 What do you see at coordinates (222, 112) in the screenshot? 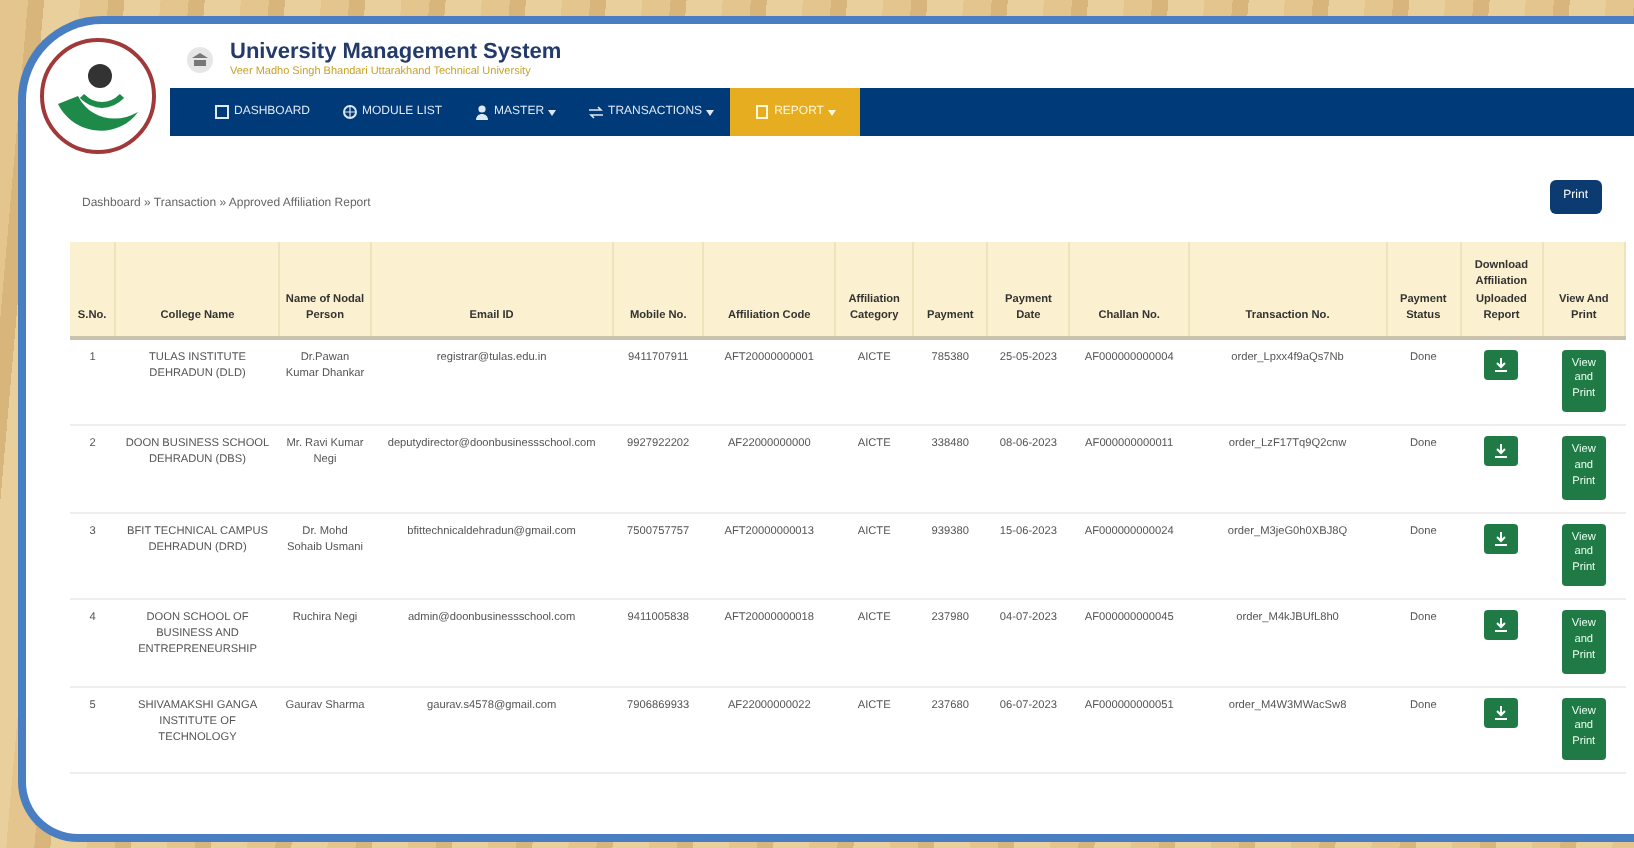
I see `dashboard-icon` at bounding box center [222, 112].